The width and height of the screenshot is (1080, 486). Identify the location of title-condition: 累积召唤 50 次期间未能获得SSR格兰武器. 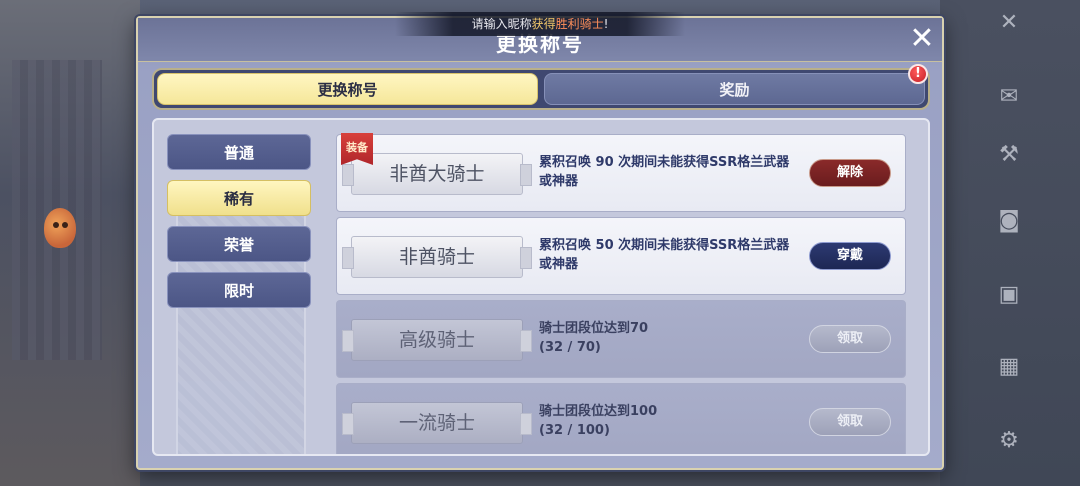
(664, 245).